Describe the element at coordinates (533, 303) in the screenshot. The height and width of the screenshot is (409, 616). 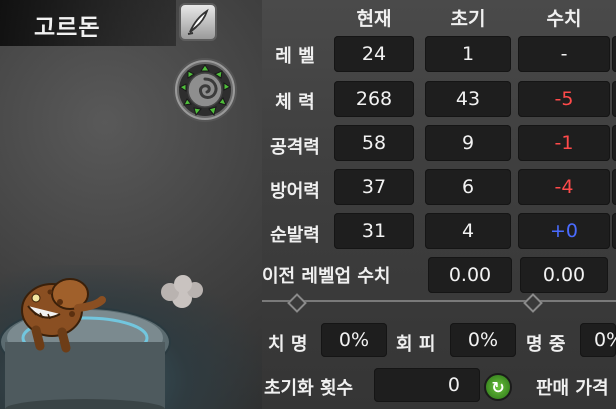
I see `divider-ornament-right` at that location.